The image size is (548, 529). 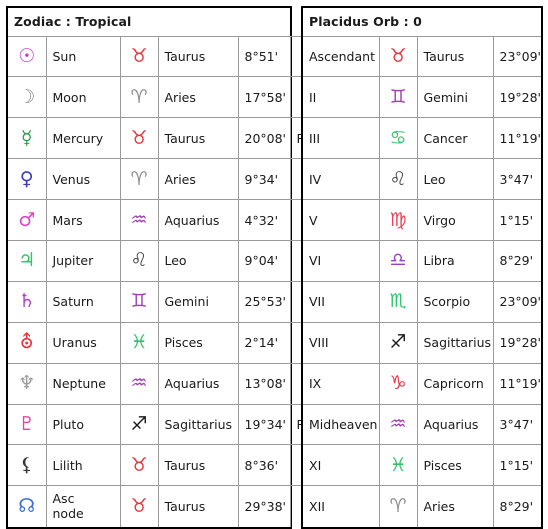 I want to click on libra-sign-icon: ♎, so click(x=398, y=260).